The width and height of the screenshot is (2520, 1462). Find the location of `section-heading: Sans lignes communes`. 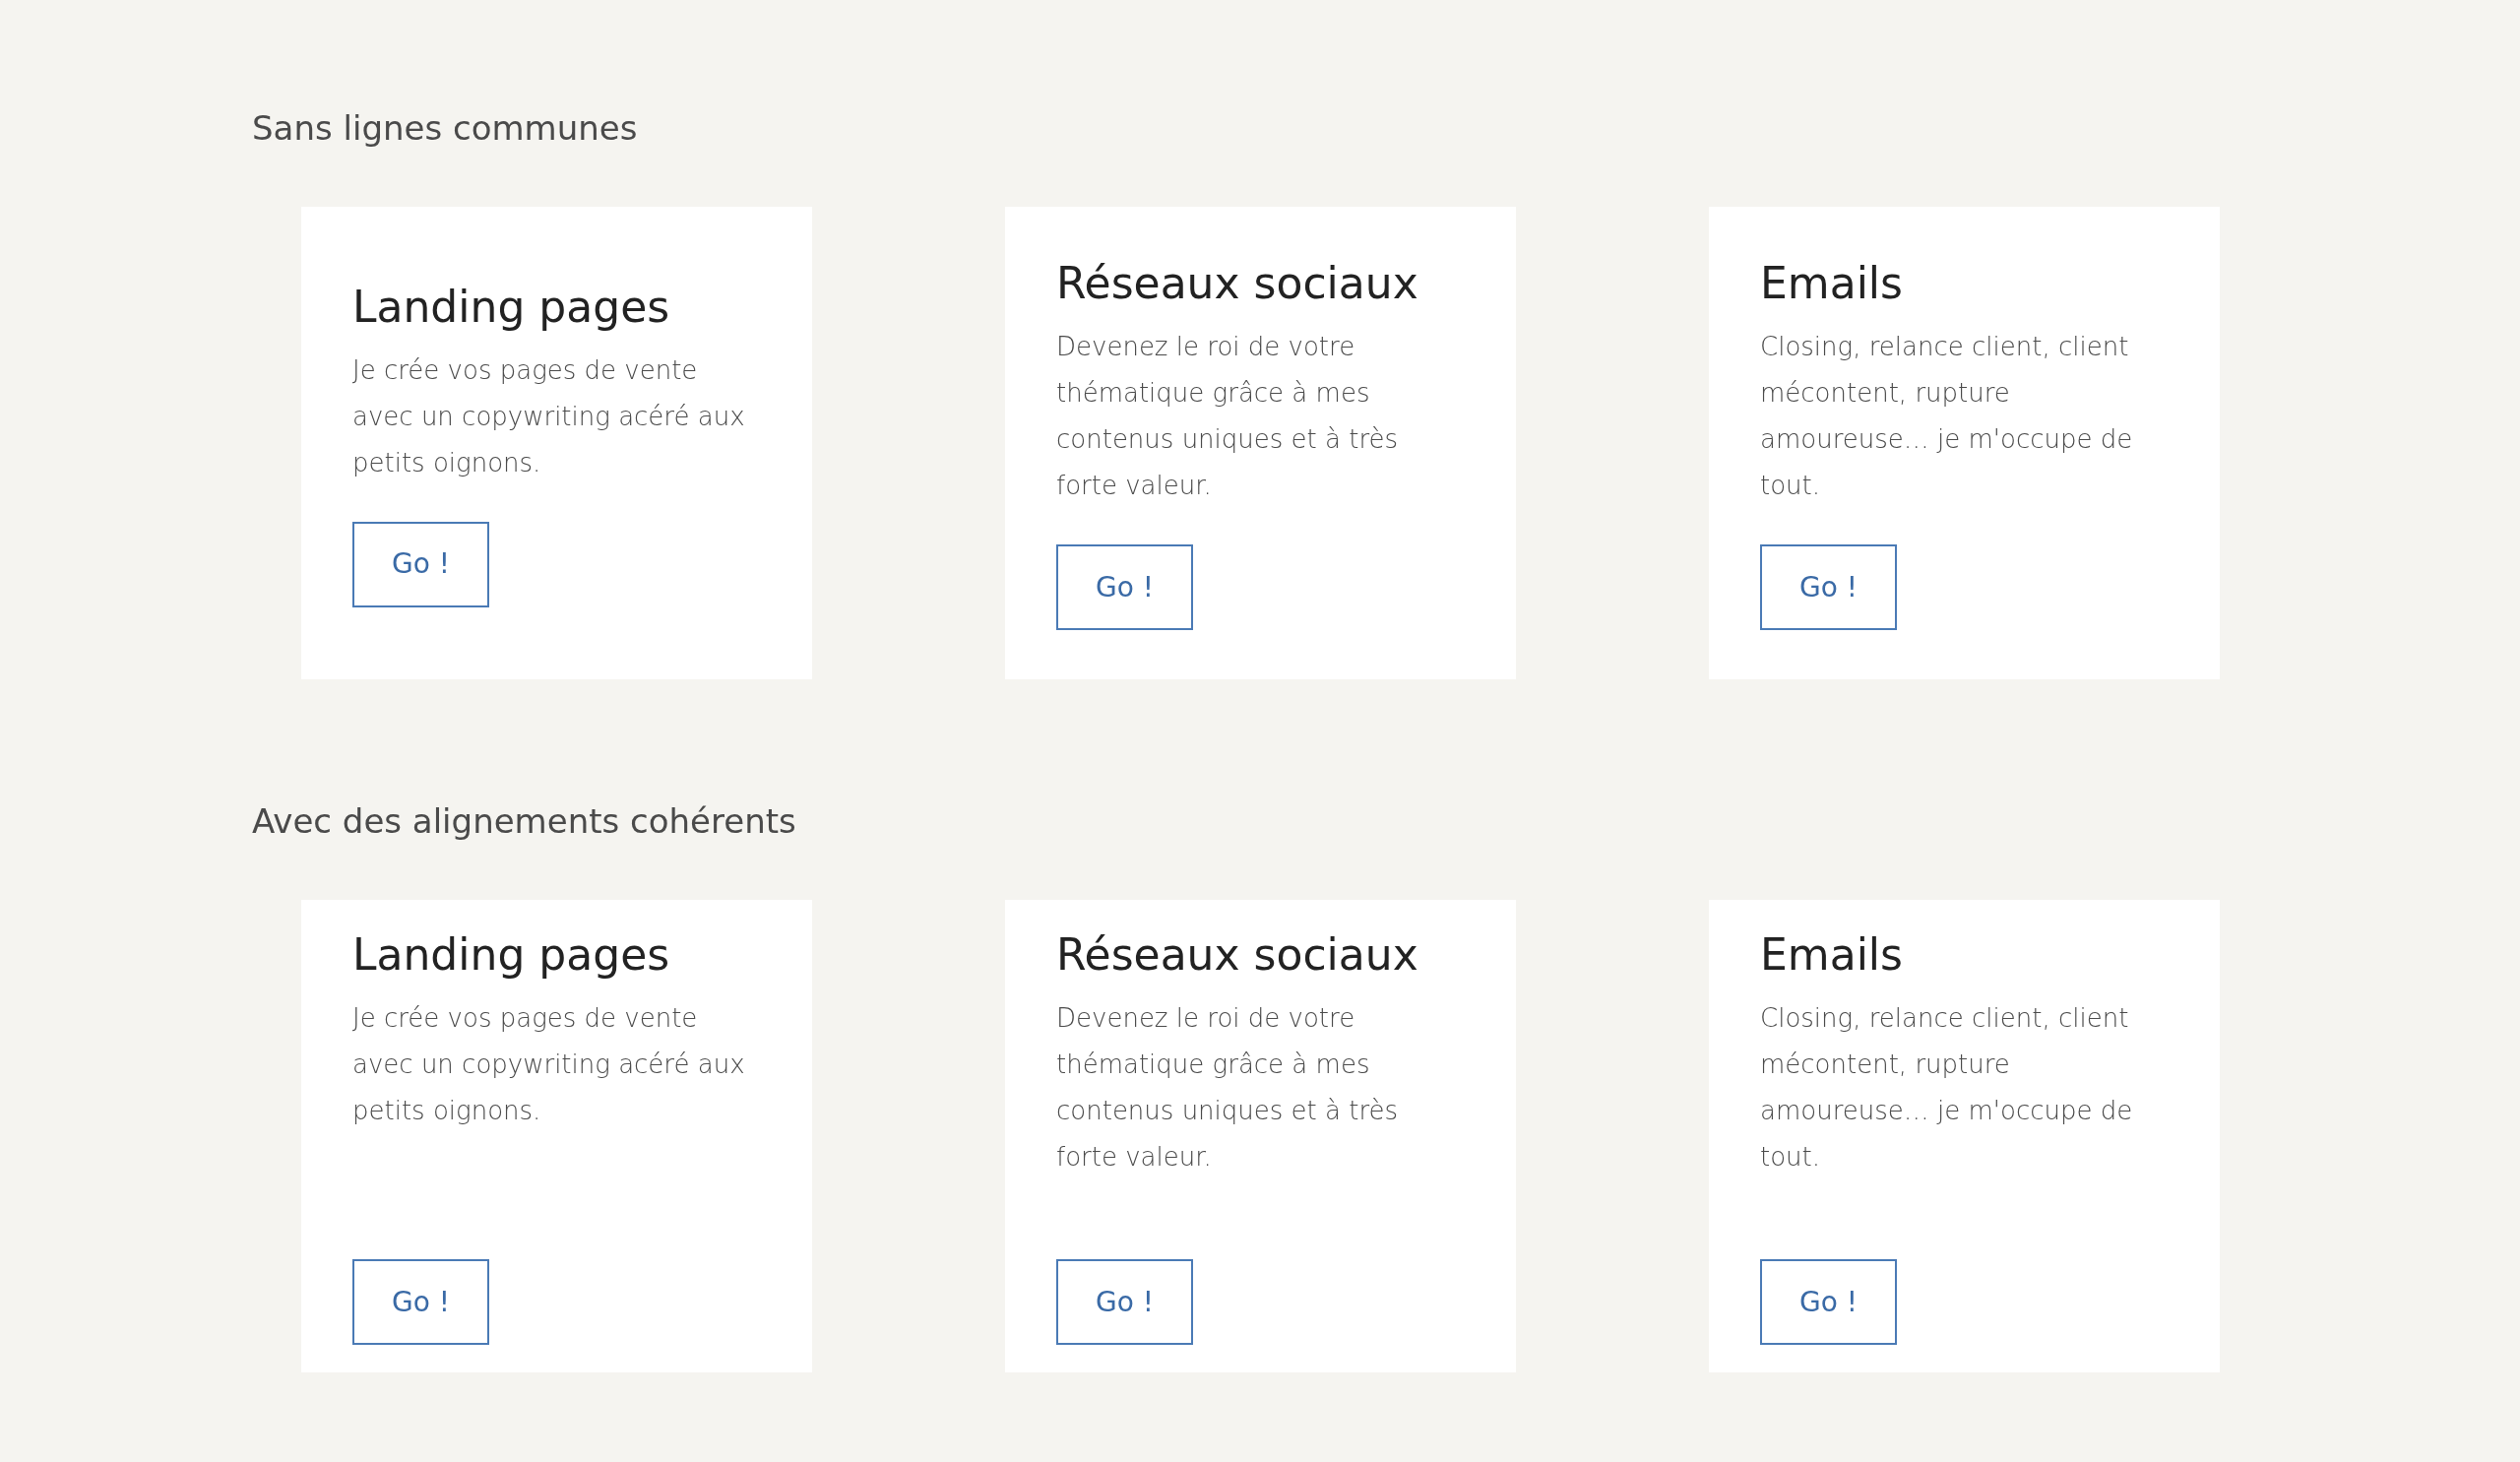

section-heading: Sans lignes communes is located at coordinates (445, 128).